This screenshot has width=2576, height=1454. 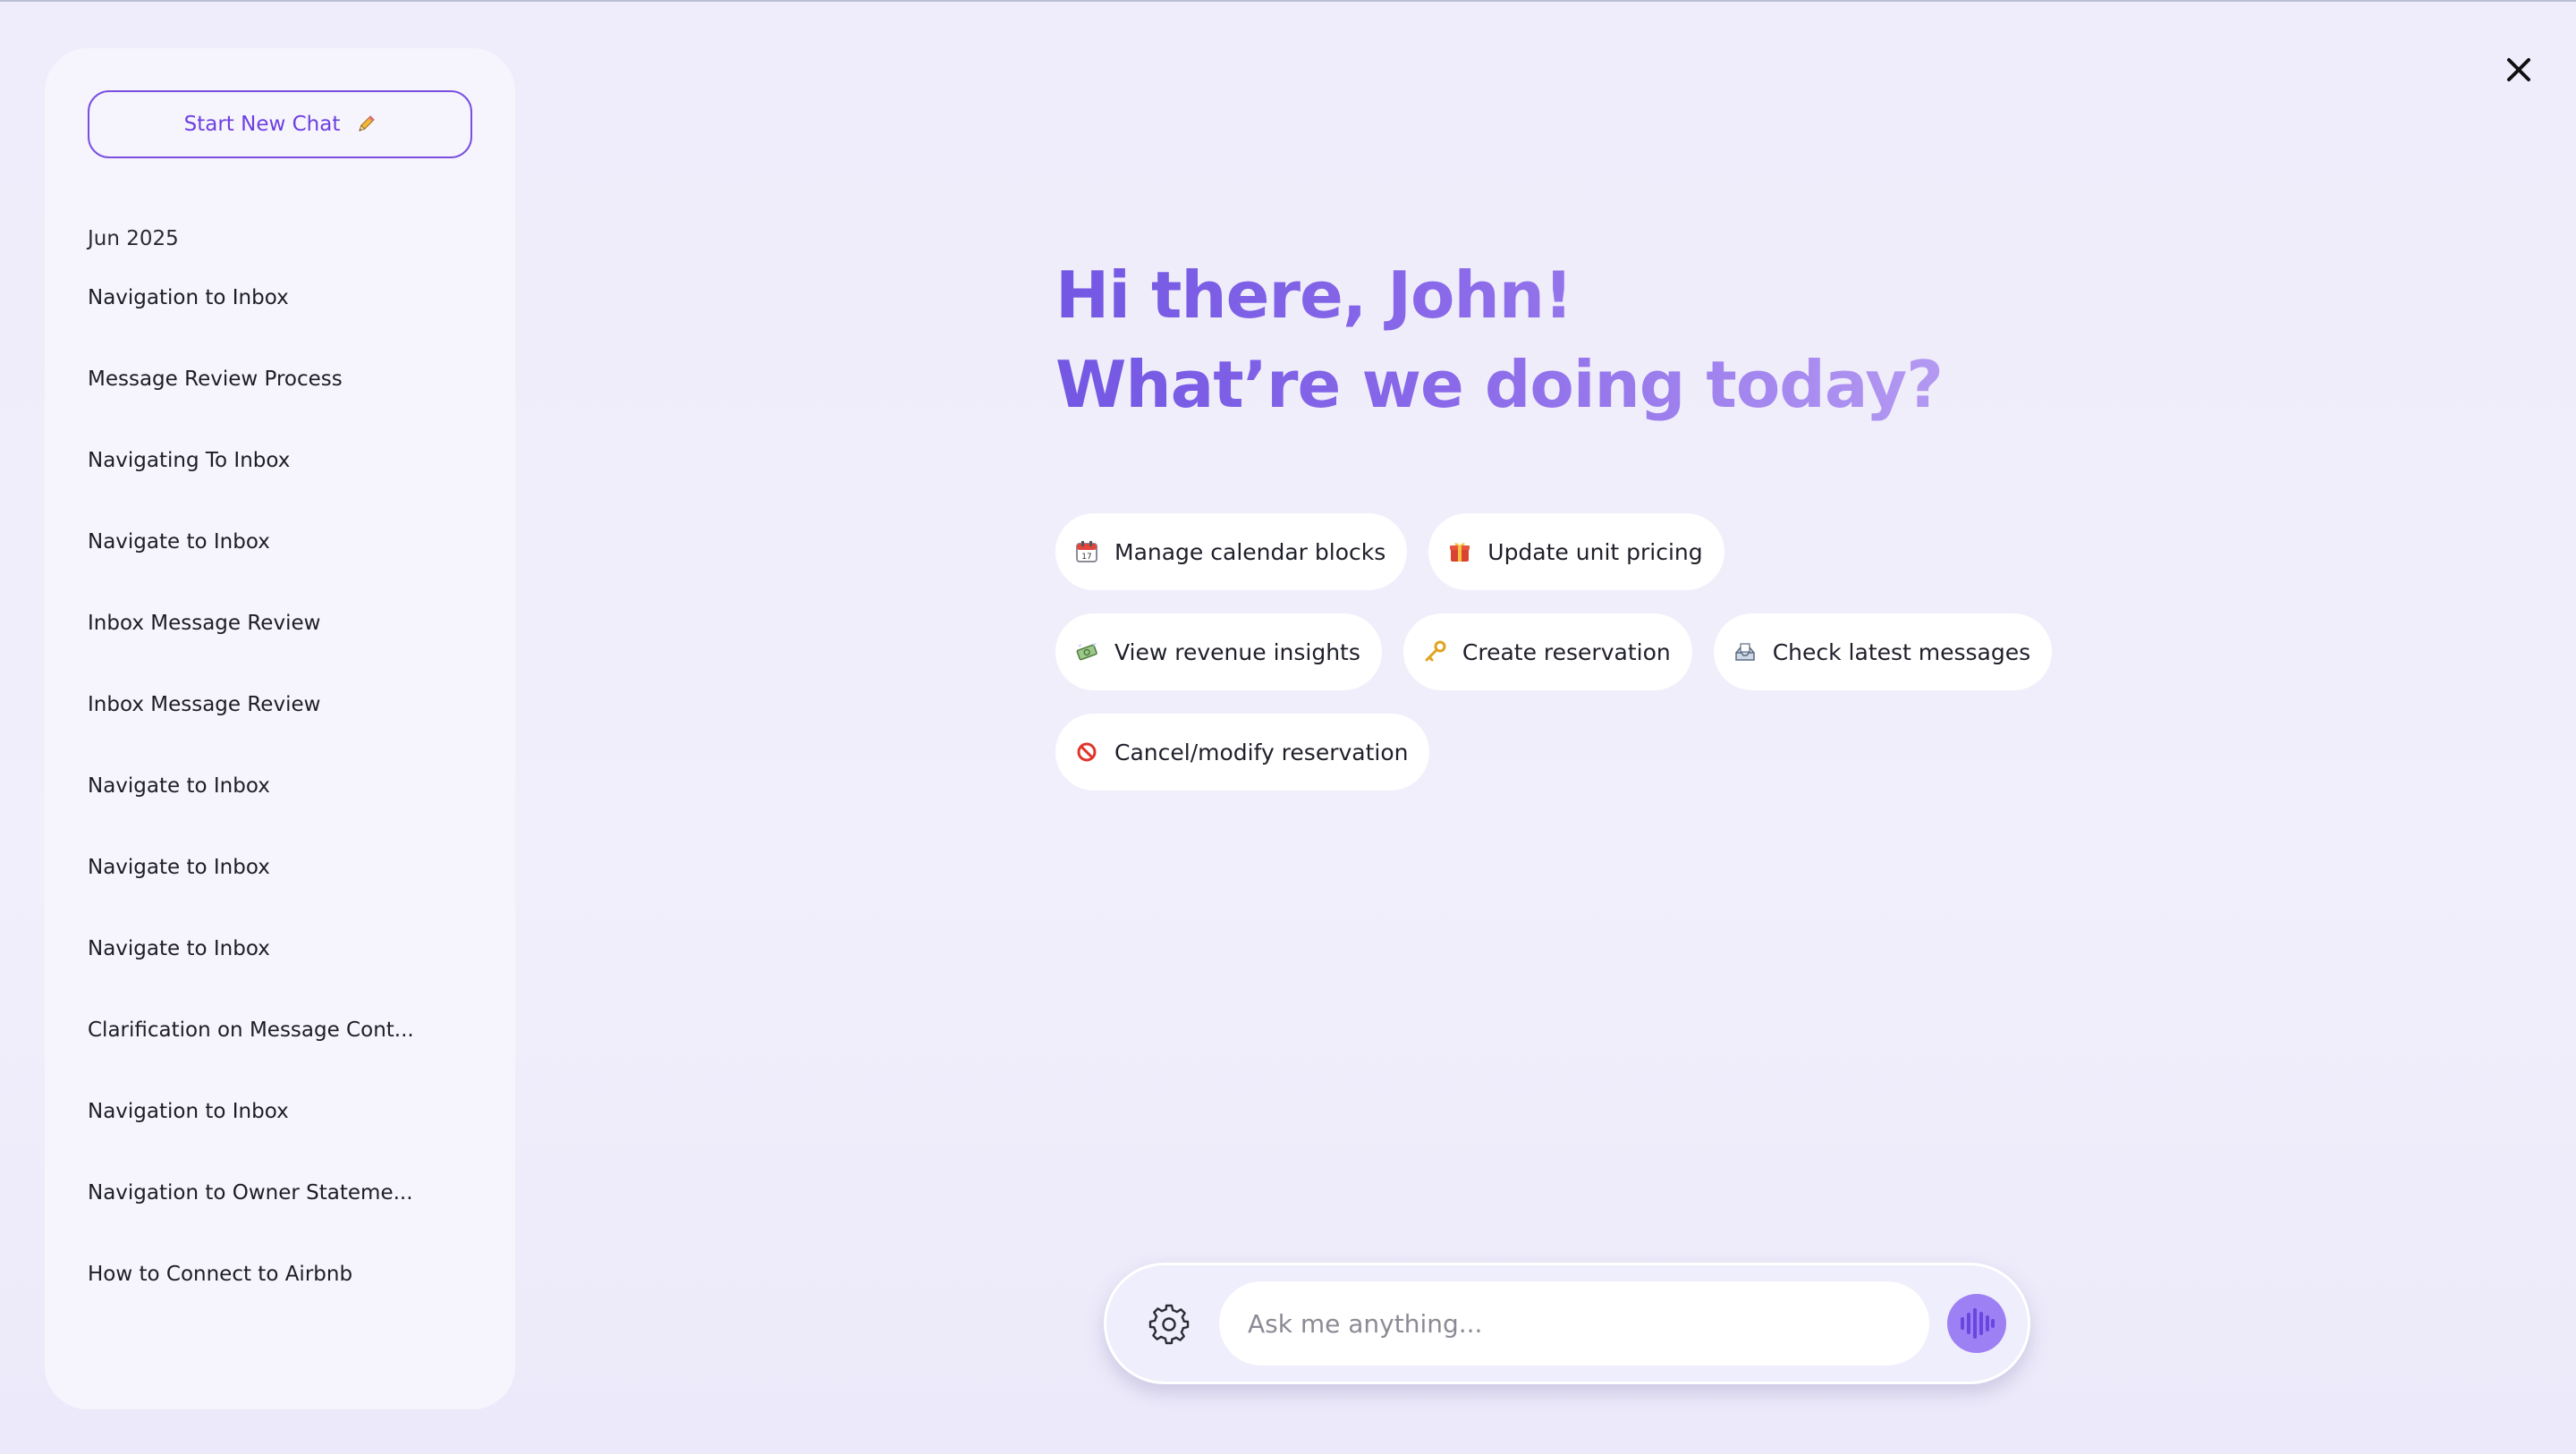 I want to click on svg-text: 17, so click(x=1086, y=557).